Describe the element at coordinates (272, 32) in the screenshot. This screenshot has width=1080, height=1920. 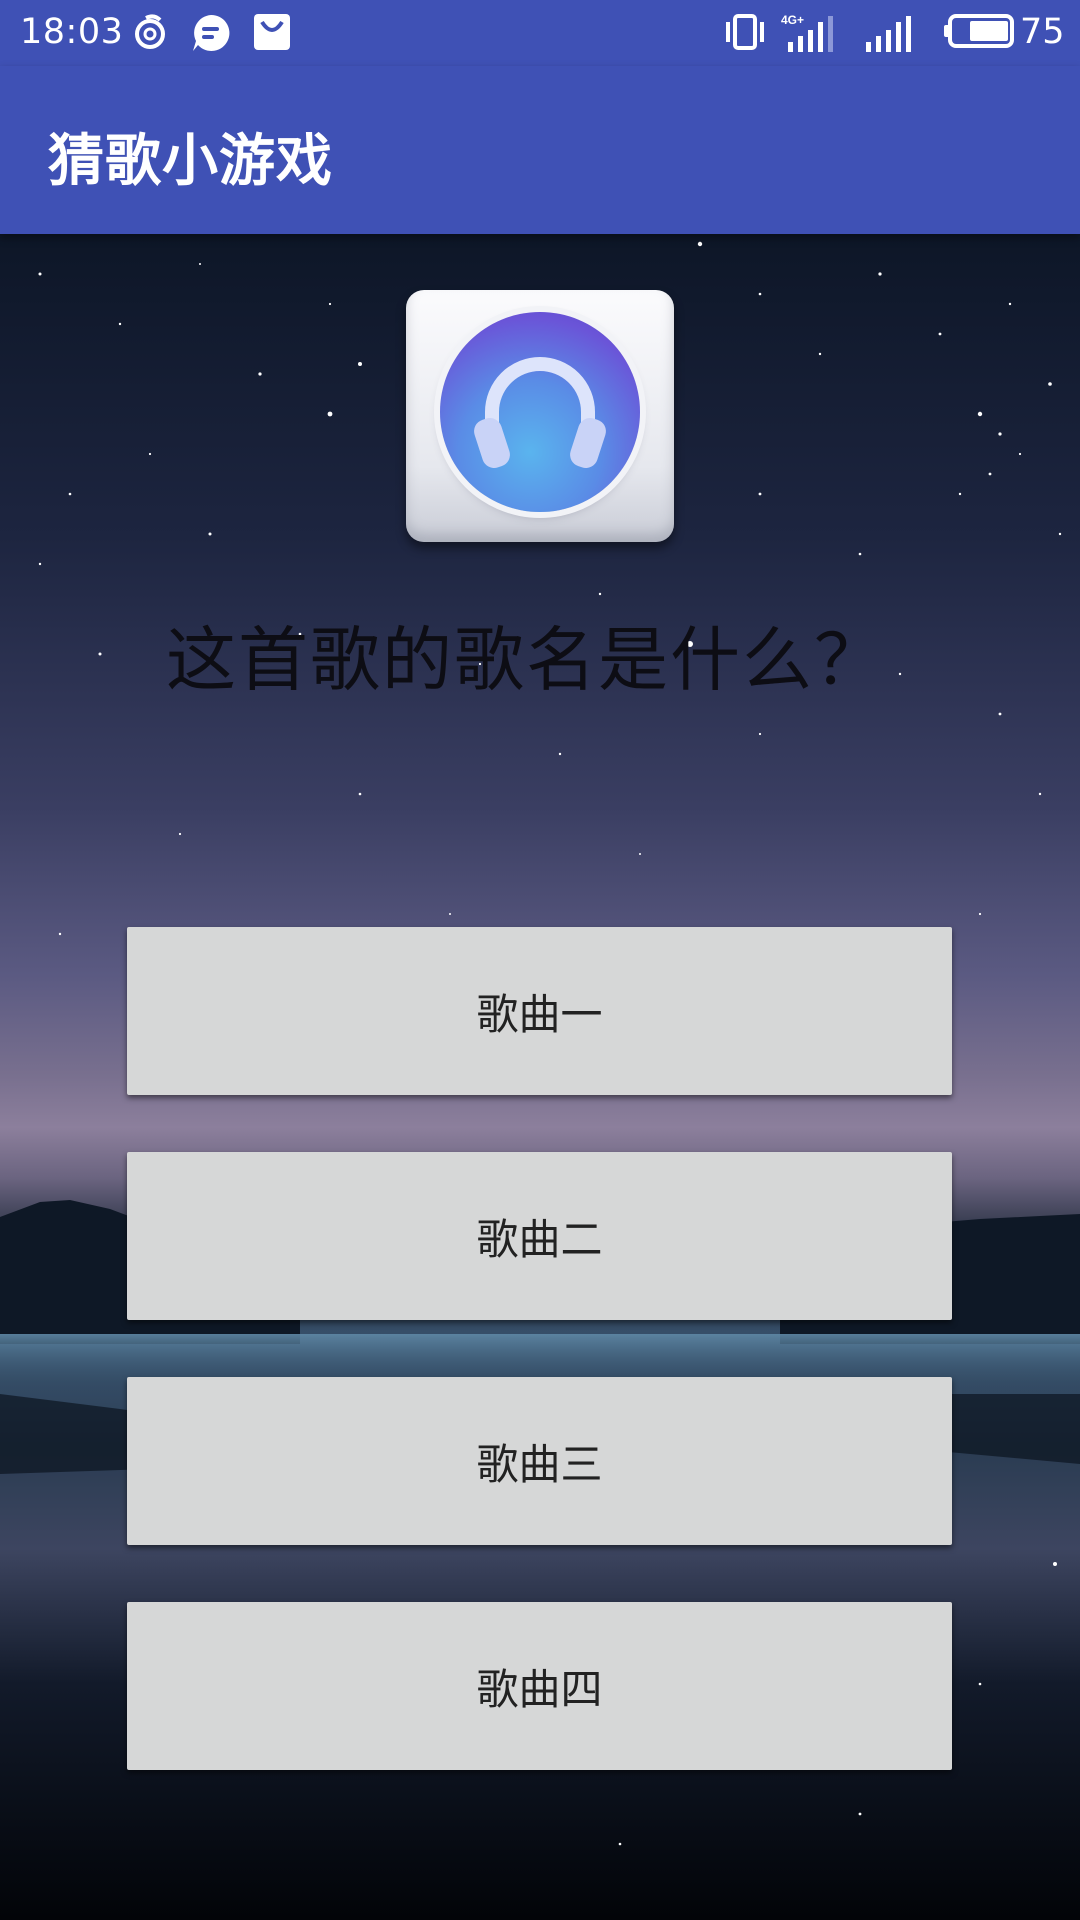
I see `shopping-bag-icon` at that location.